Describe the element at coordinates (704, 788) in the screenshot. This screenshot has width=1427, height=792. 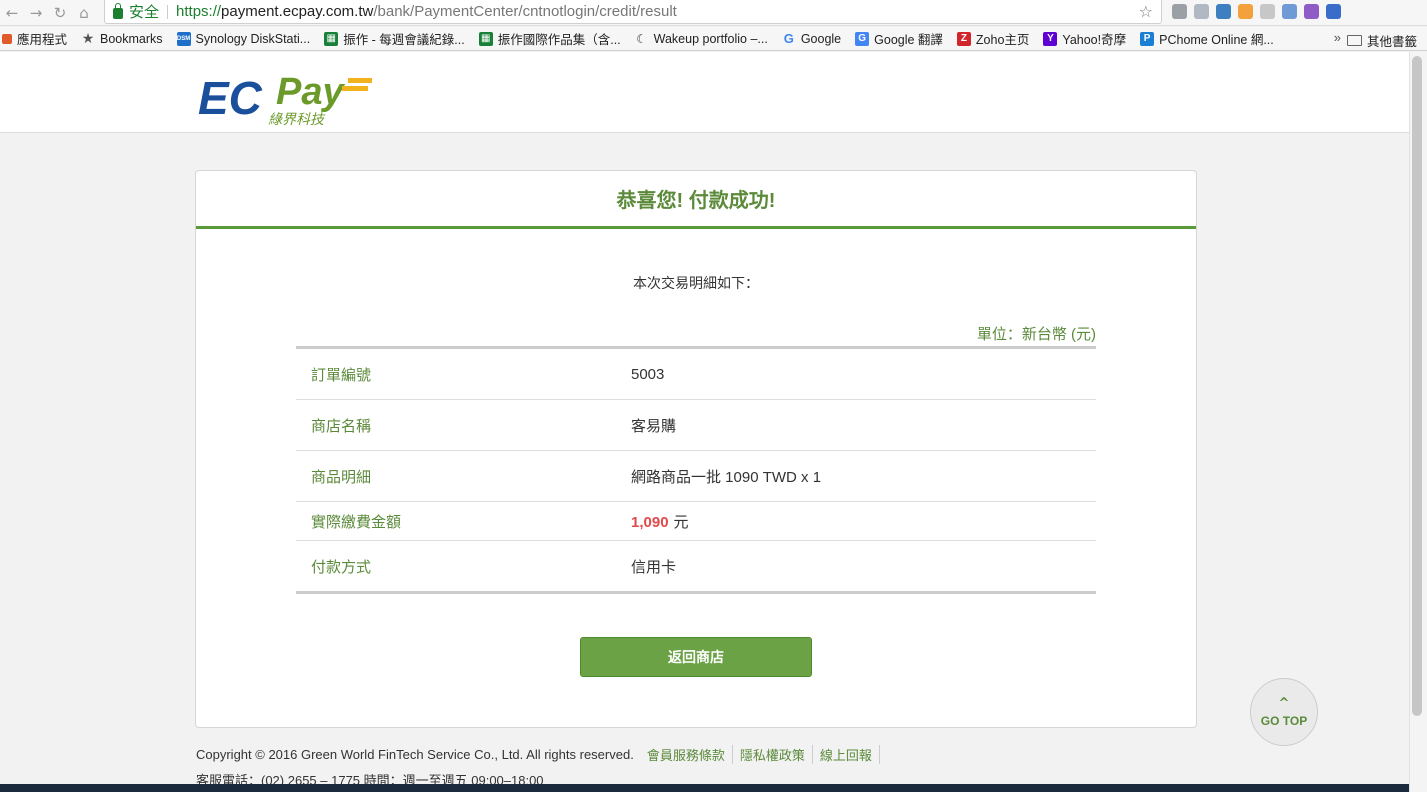
I see `desktop-strip` at that location.